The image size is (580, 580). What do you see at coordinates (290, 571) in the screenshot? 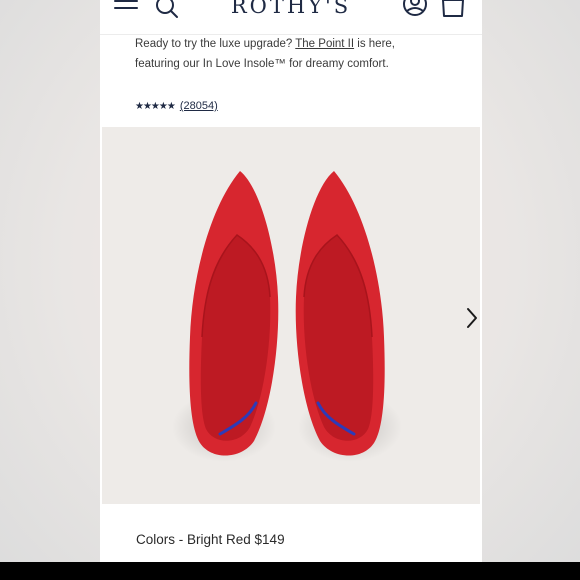
I see `bottom-black-bar` at bounding box center [290, 571].